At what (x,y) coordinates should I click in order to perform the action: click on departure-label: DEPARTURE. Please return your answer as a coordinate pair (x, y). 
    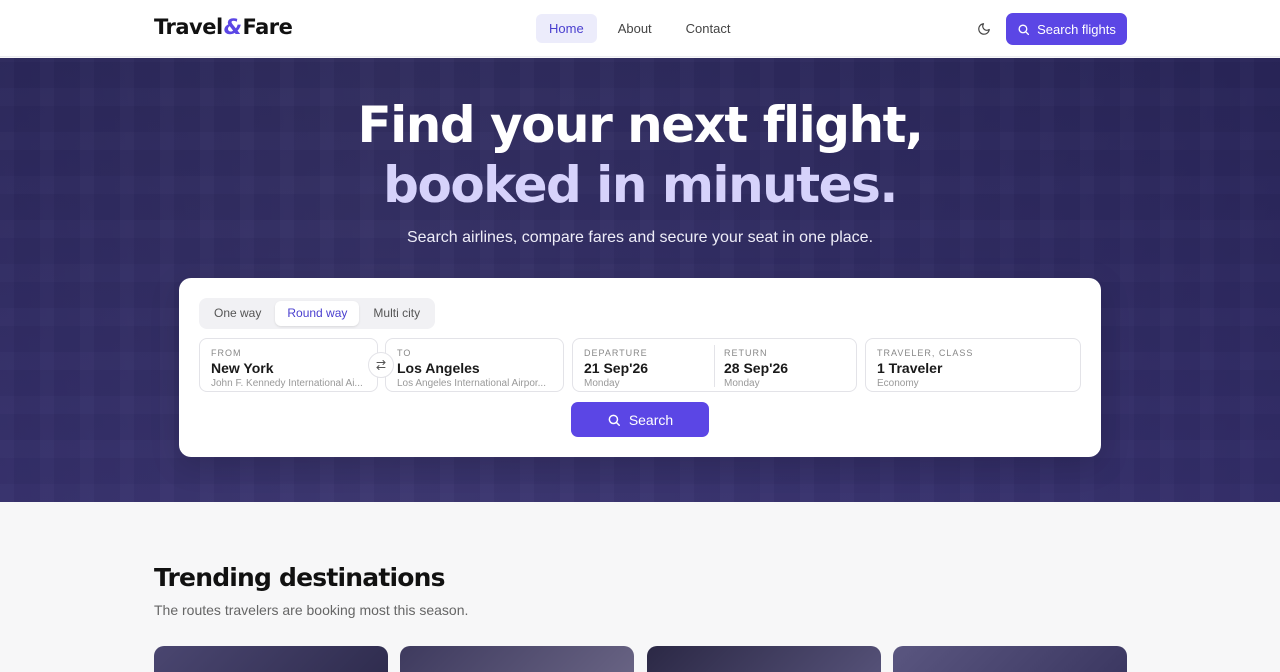
    Looking at the image, I should click on (616, 353).